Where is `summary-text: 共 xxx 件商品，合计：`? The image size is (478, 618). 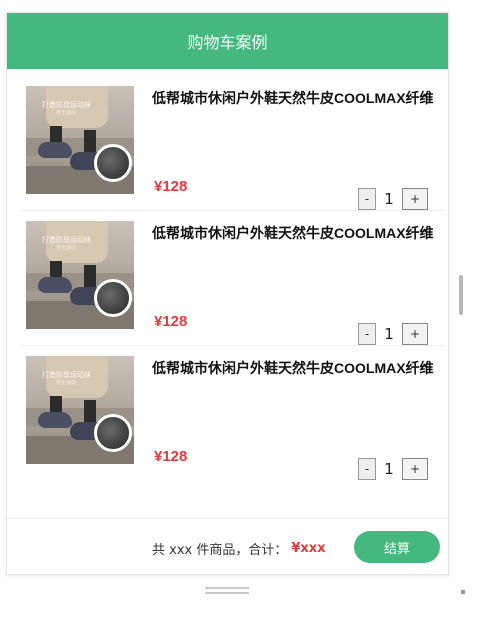 summary-text: 共 xxx 件商品，合计： is located at coordinates (220, 550).